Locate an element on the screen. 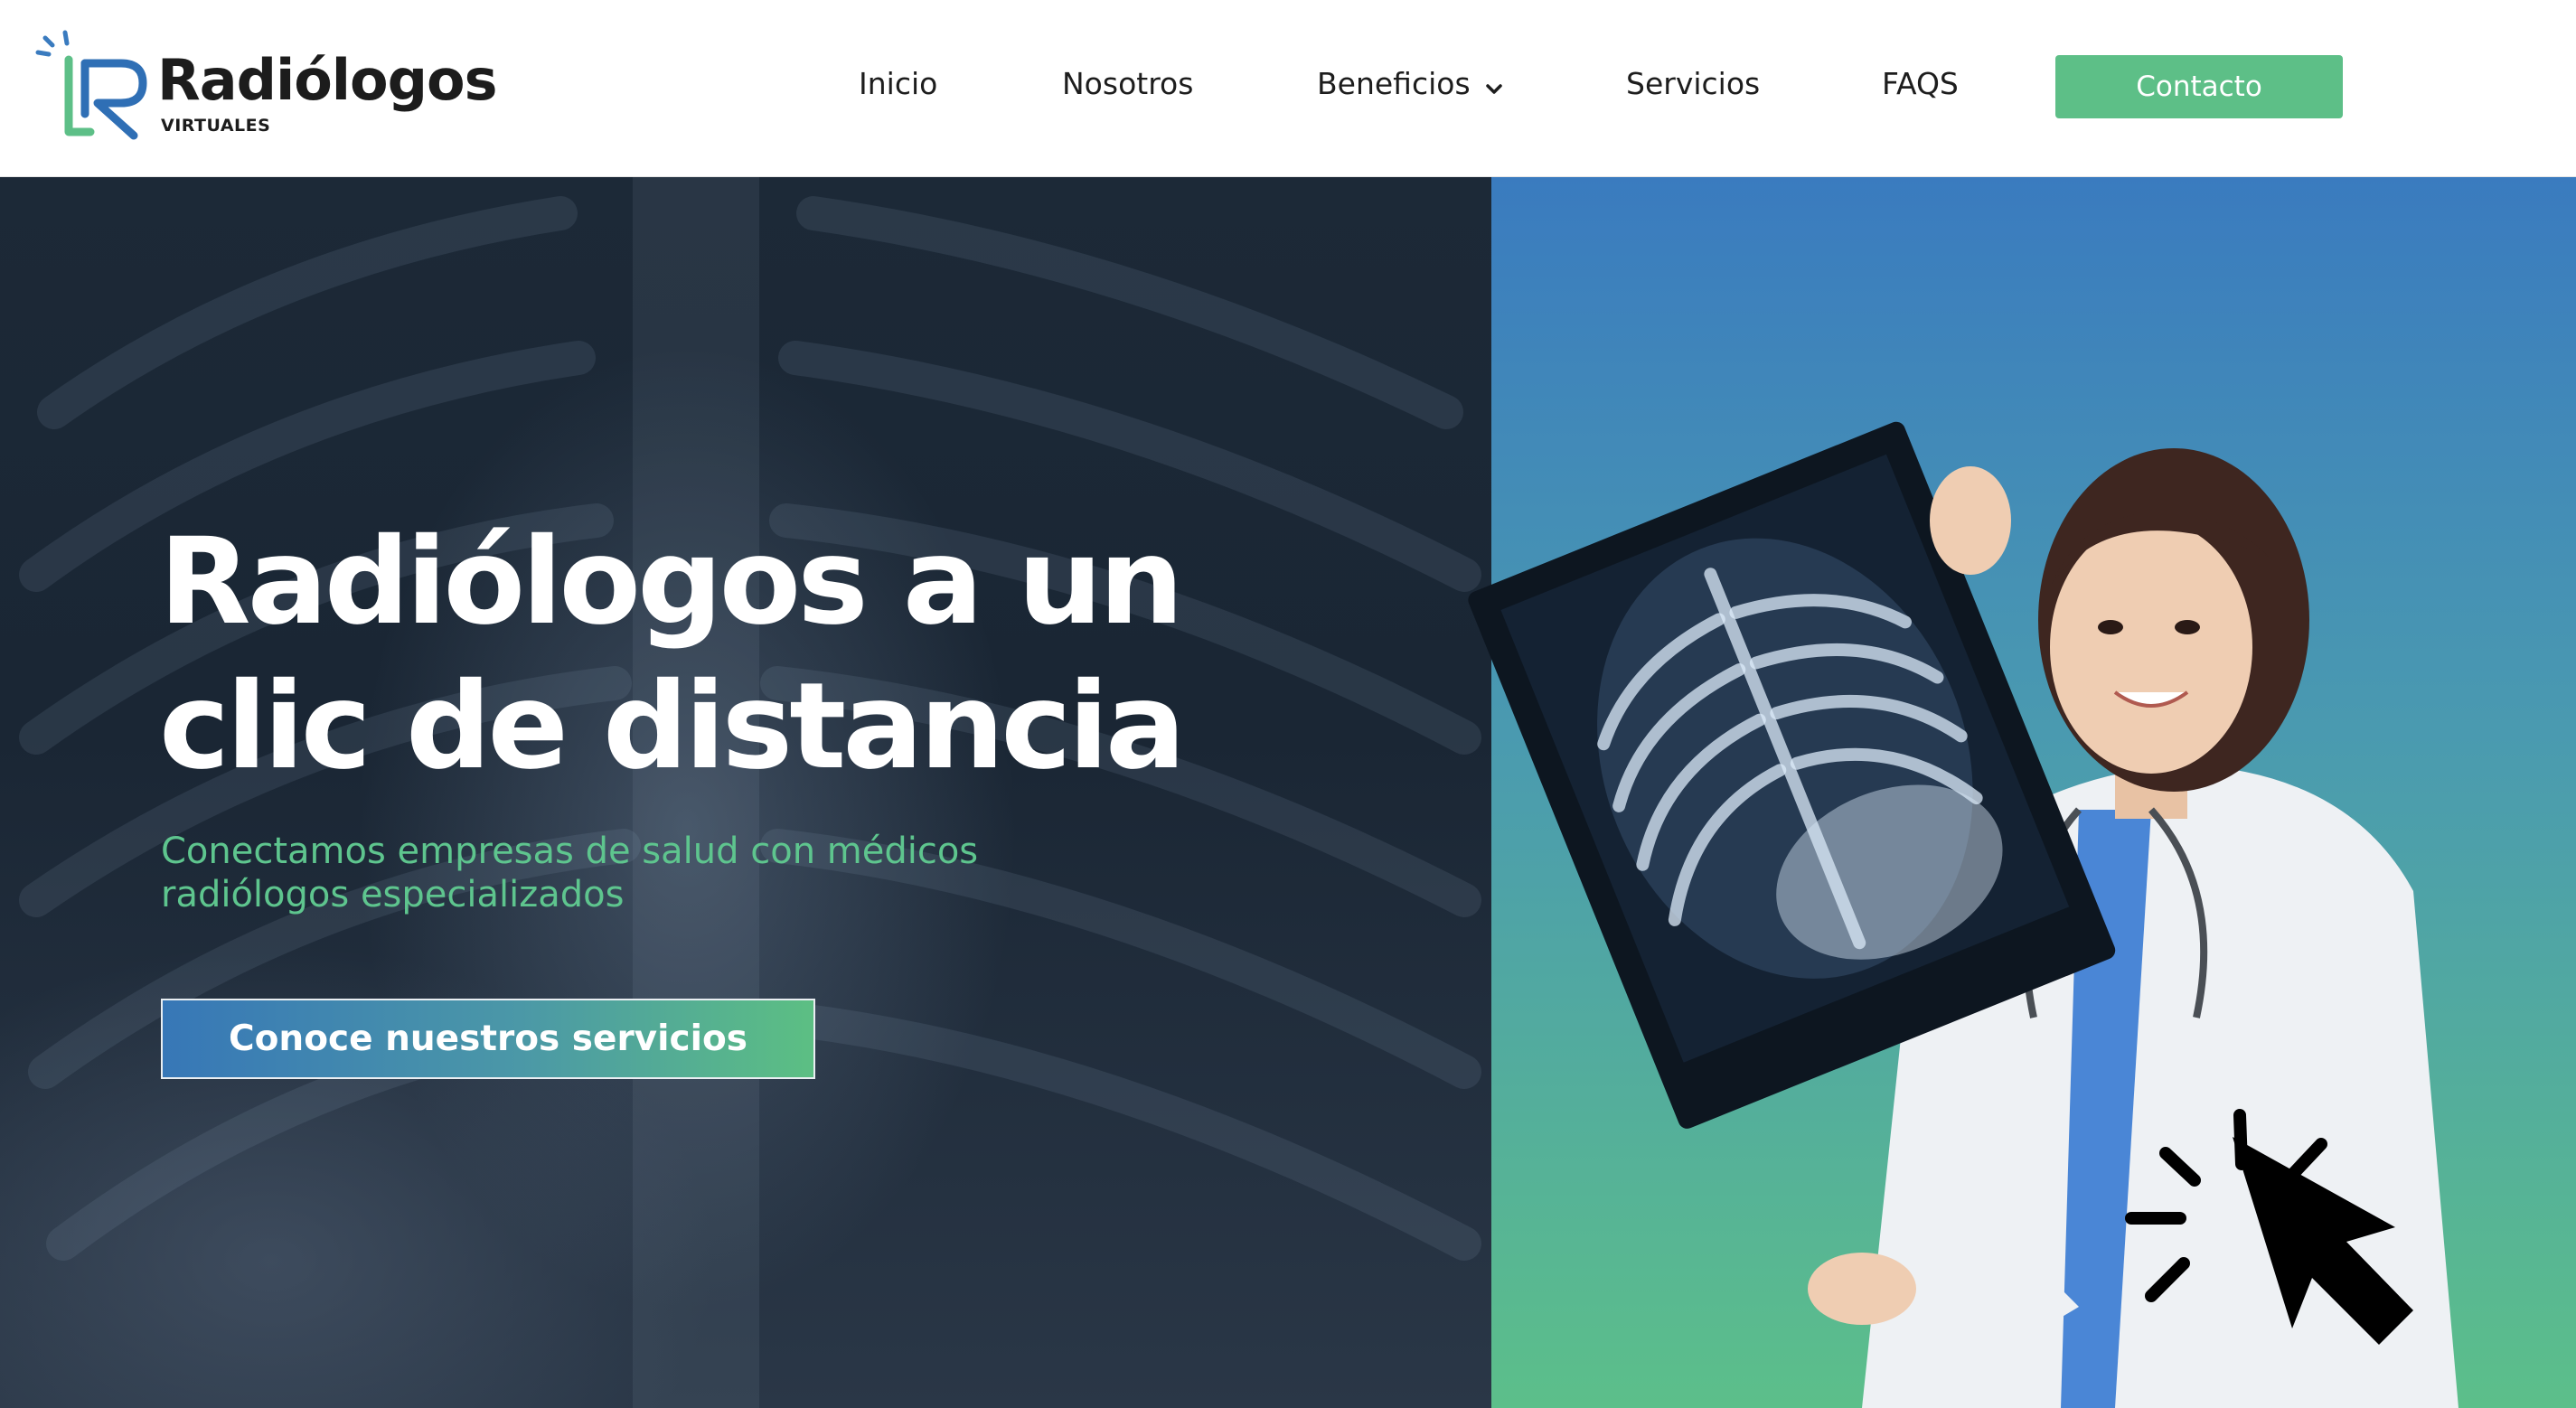 Image resolution: width=2576 pixels, height=1408 pixels. nav-item-beneficios-label: Beneficios is located at coordinates (1394, 83).